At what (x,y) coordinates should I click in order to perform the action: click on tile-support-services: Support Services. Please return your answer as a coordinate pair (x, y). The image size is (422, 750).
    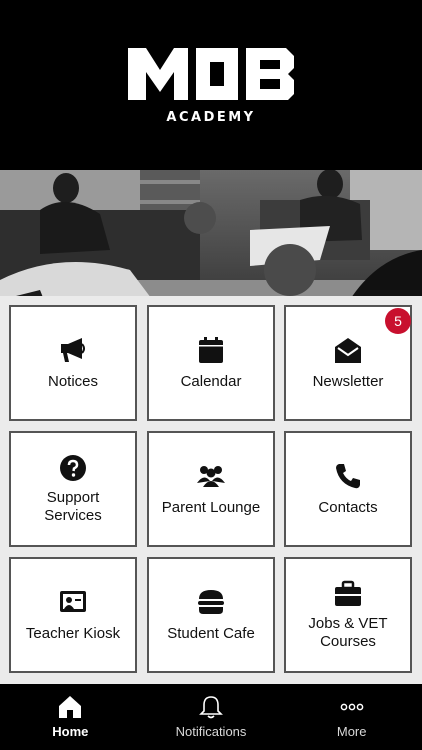
    Looking at the image, I should click on (73, 489).